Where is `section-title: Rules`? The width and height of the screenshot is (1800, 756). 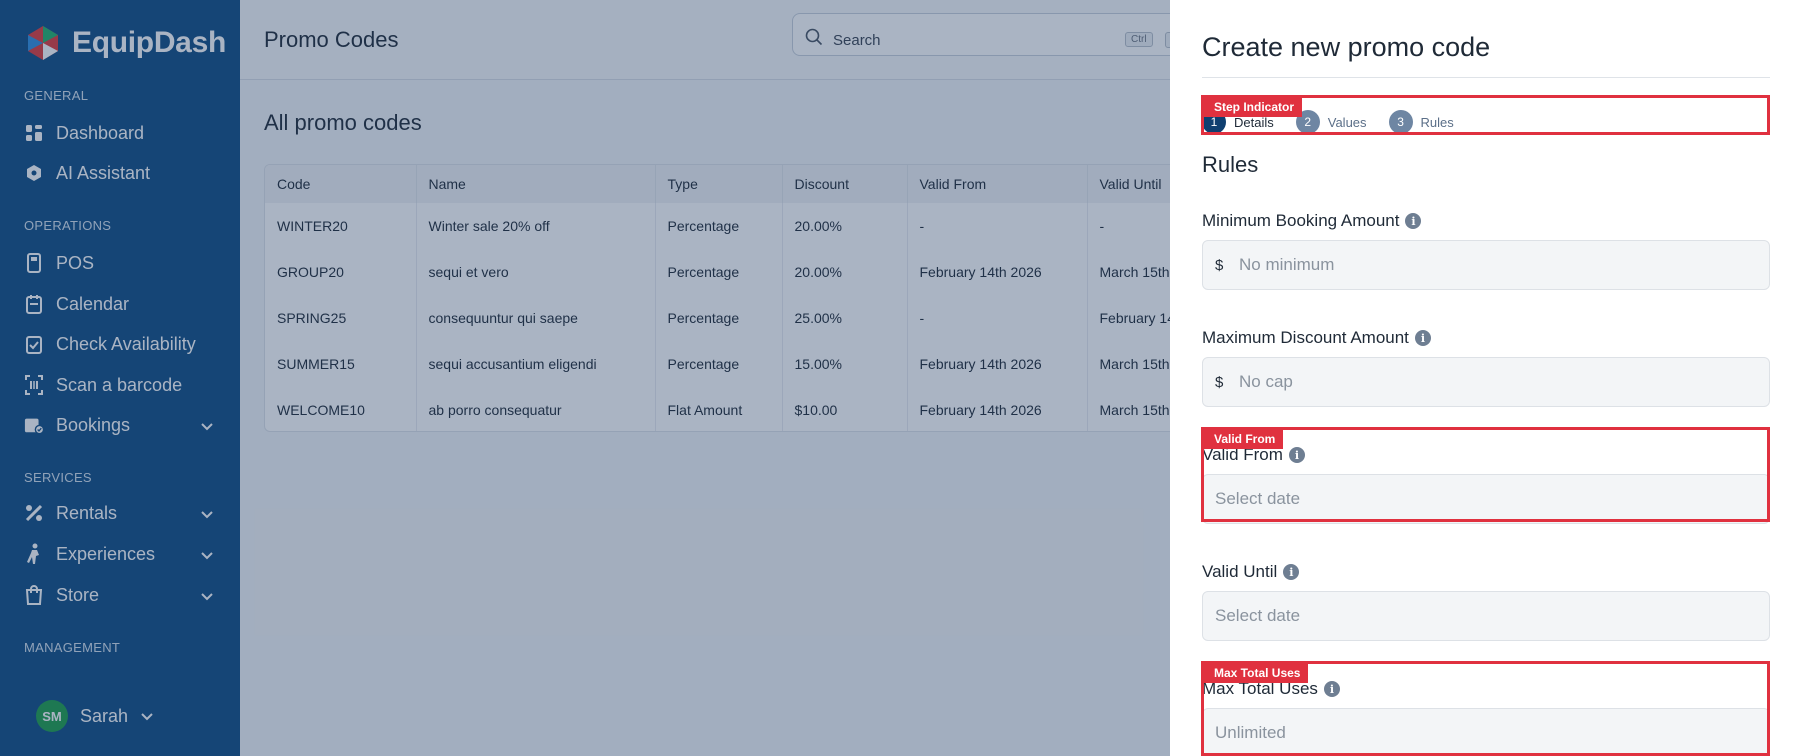
section-title: Rules is located at coordinates (1230, 164).